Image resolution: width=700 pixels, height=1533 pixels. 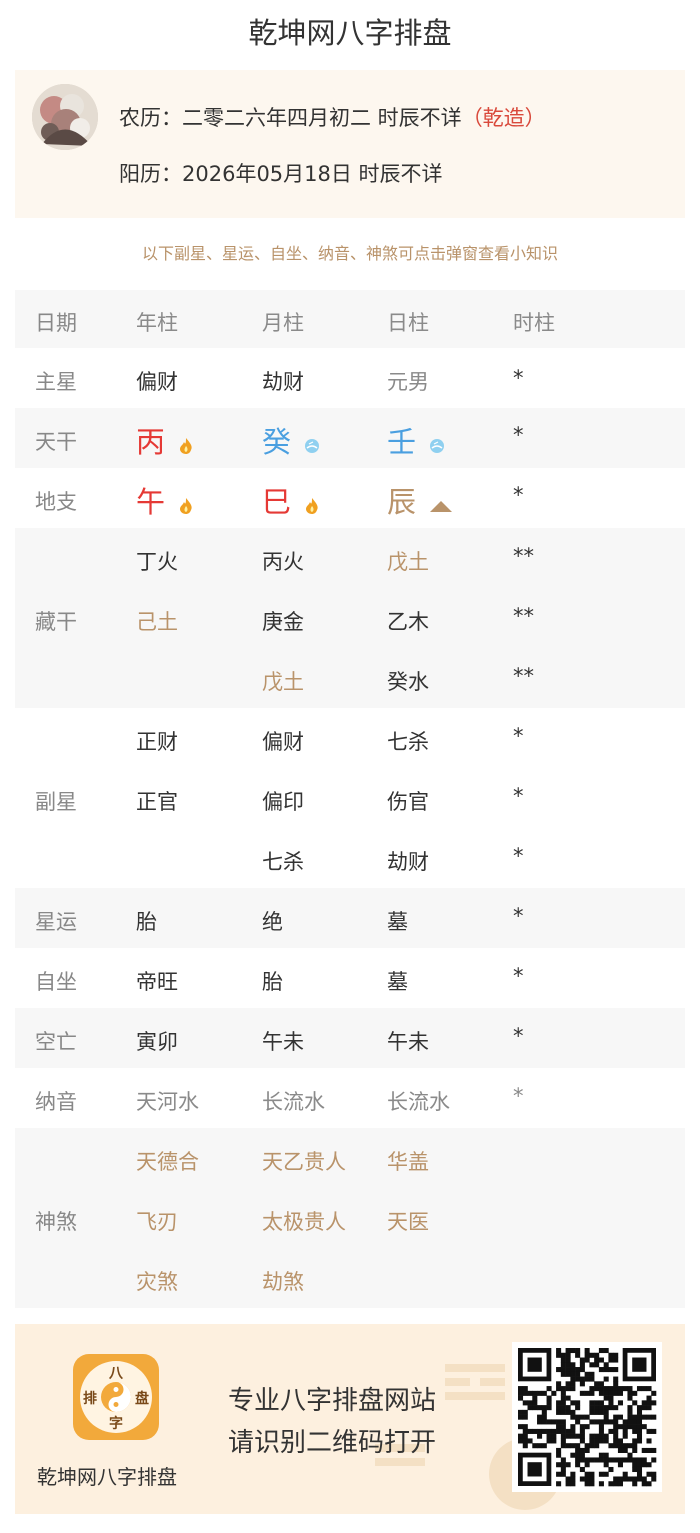 I want to click on promo-banner: 八 排 盘 字 乾坤网八字排盘 专业八字排盘网站 请识别二维码打开, so click(x=350, y=1419).